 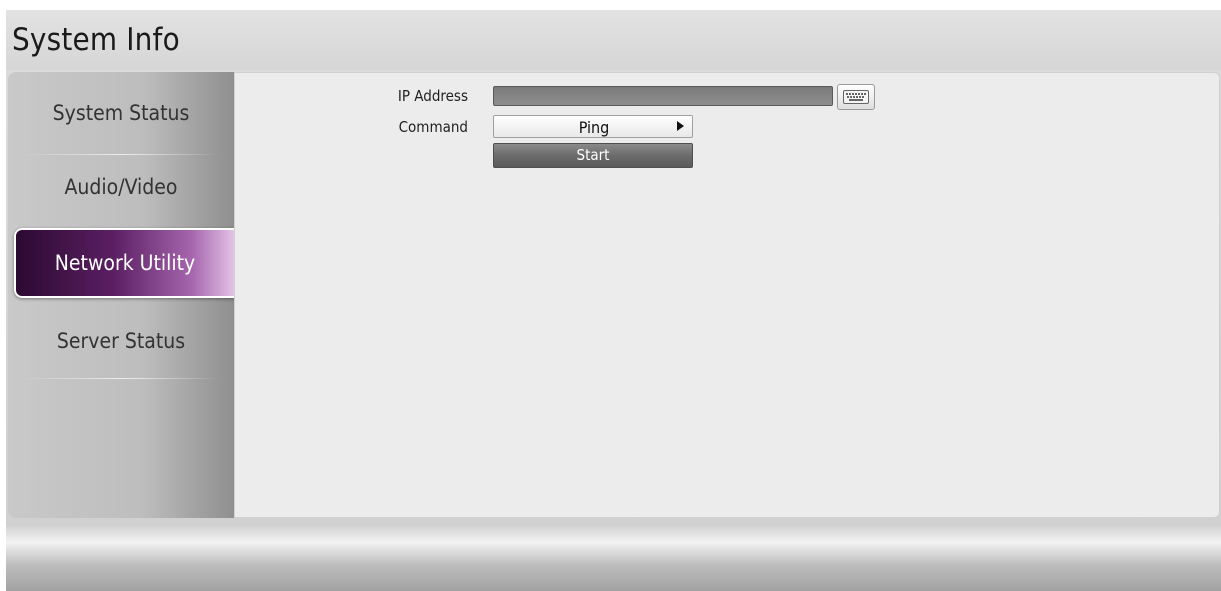 I want to click on chevron-right-icon, so click(x=680, y=126).